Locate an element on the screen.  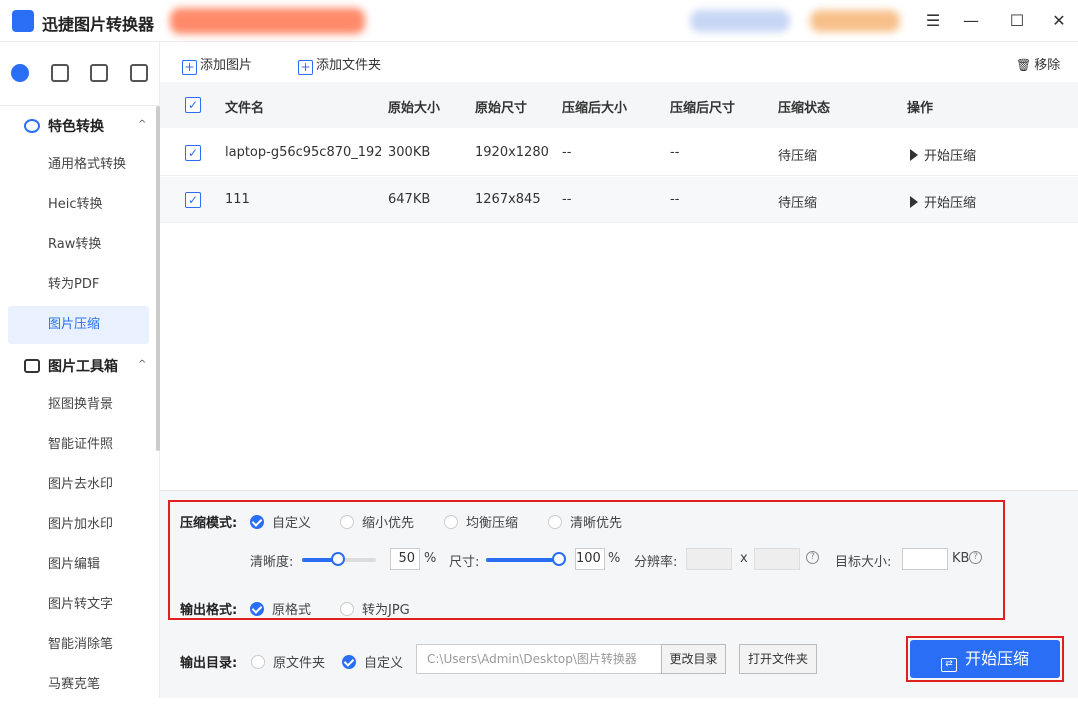
file-name: laptop-g56c95c870_1920 is located at coordinates (303, 152).